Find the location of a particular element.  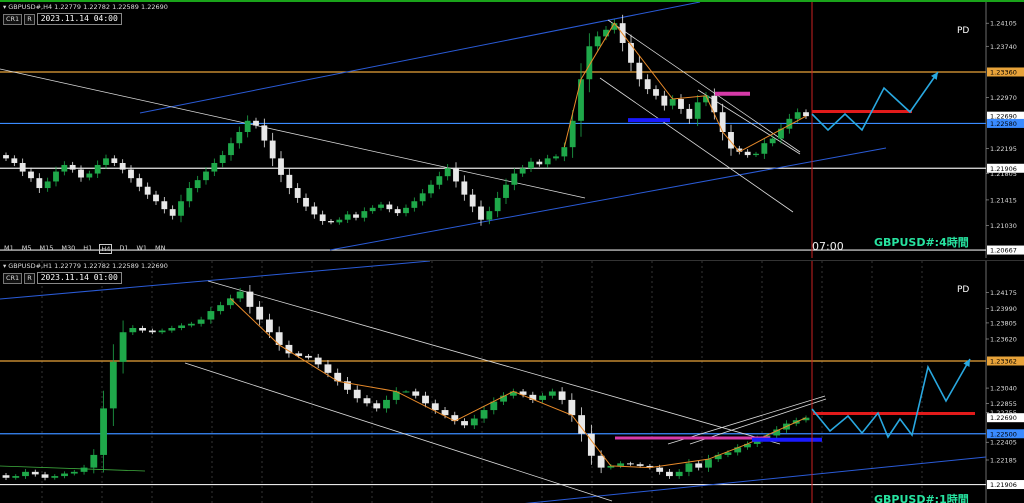

price-axis-label: 1.22195 is located at coordinates (1003, 149).